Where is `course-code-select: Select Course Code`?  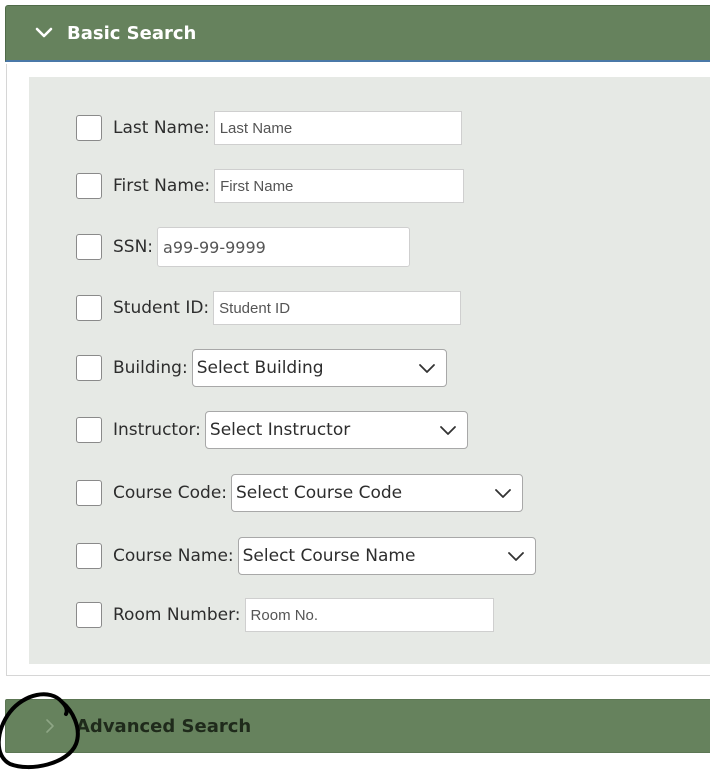 course-code-select: Select Course Code is located at coordinates (377, 493).